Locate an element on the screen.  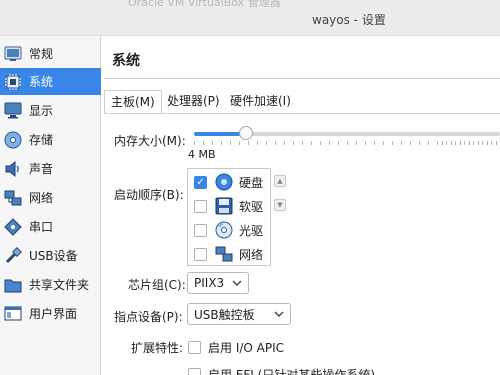
sidebar-item-label: 存储 is located at coordinates (41, 140).